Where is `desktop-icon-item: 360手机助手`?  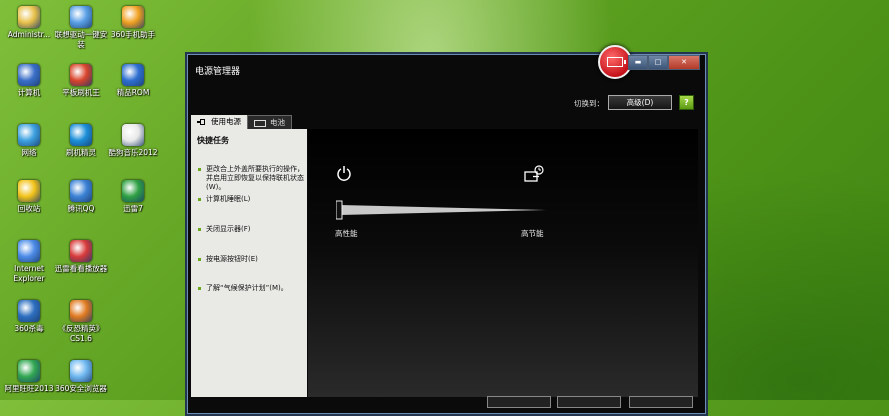
desktop-icon-item: 360手机助手 is located at coordinates (133, 23).